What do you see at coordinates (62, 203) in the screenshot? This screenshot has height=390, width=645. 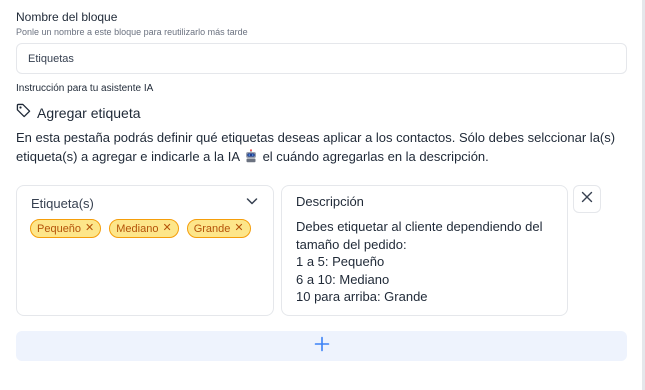 I see `tags-select-label: Etiqueta(s)` at bounding box center [62, 203].